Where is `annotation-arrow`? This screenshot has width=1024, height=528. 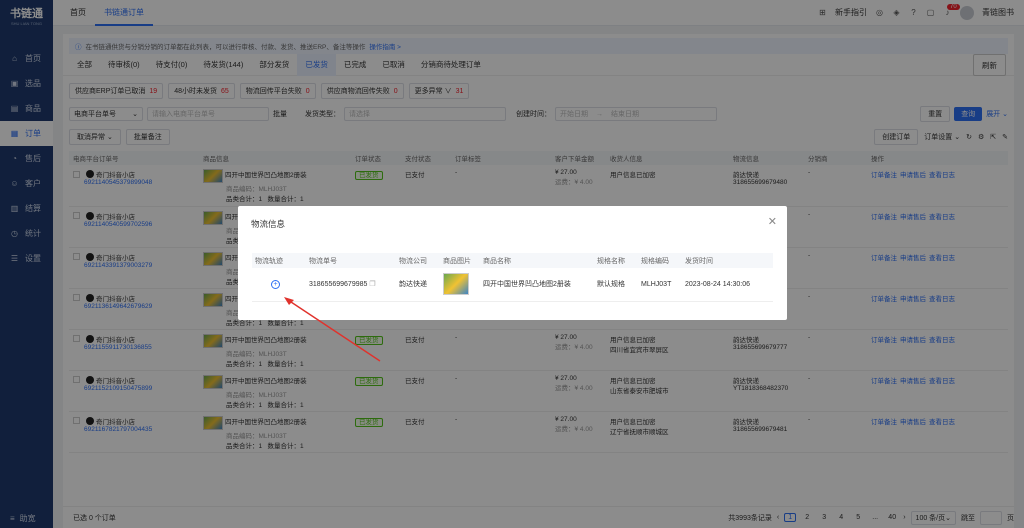 annotation-arrow is located at coordinates (332, 329).